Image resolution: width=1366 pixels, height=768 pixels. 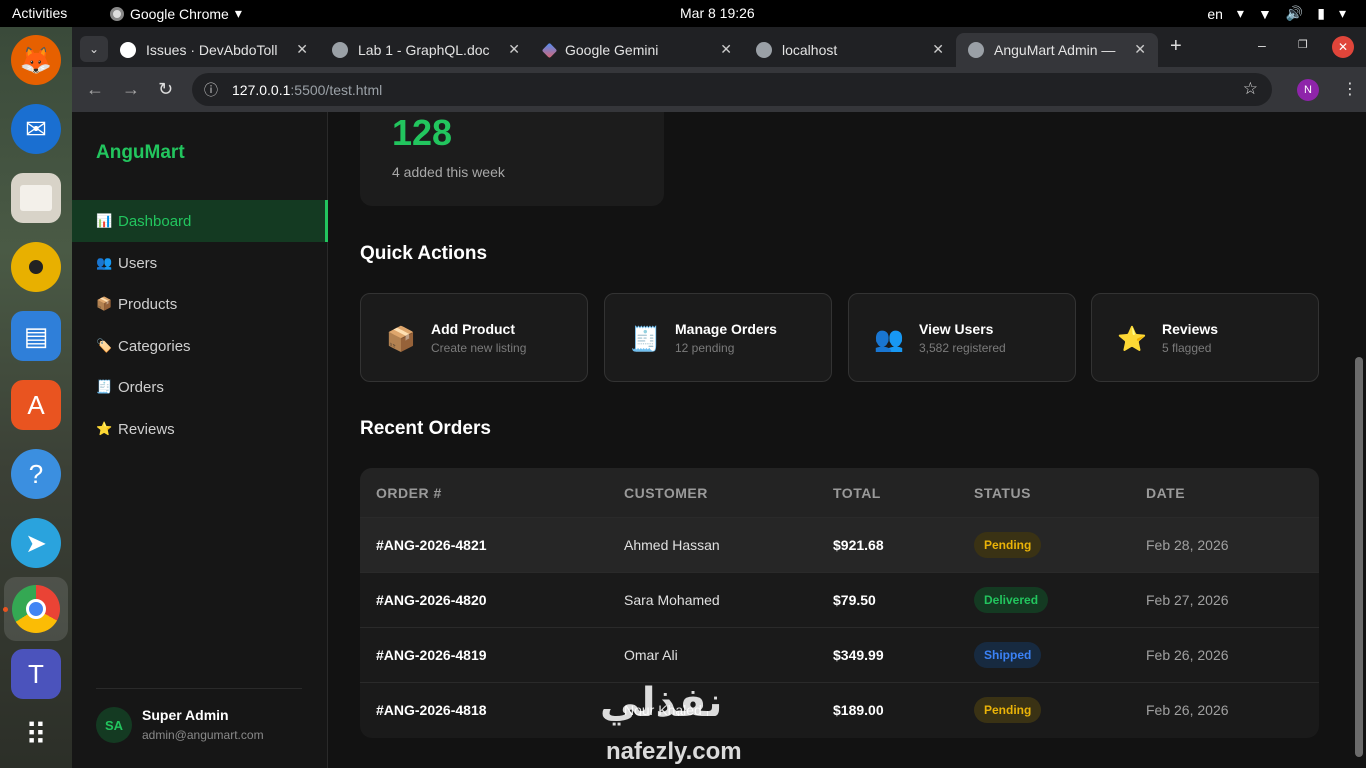 What do you see at coordinates (1276, 13) in the screenshot?
I see `system-tray: en ▾ ▼ 🔊 ▮ ▾` at bounding box center [1276, 13].